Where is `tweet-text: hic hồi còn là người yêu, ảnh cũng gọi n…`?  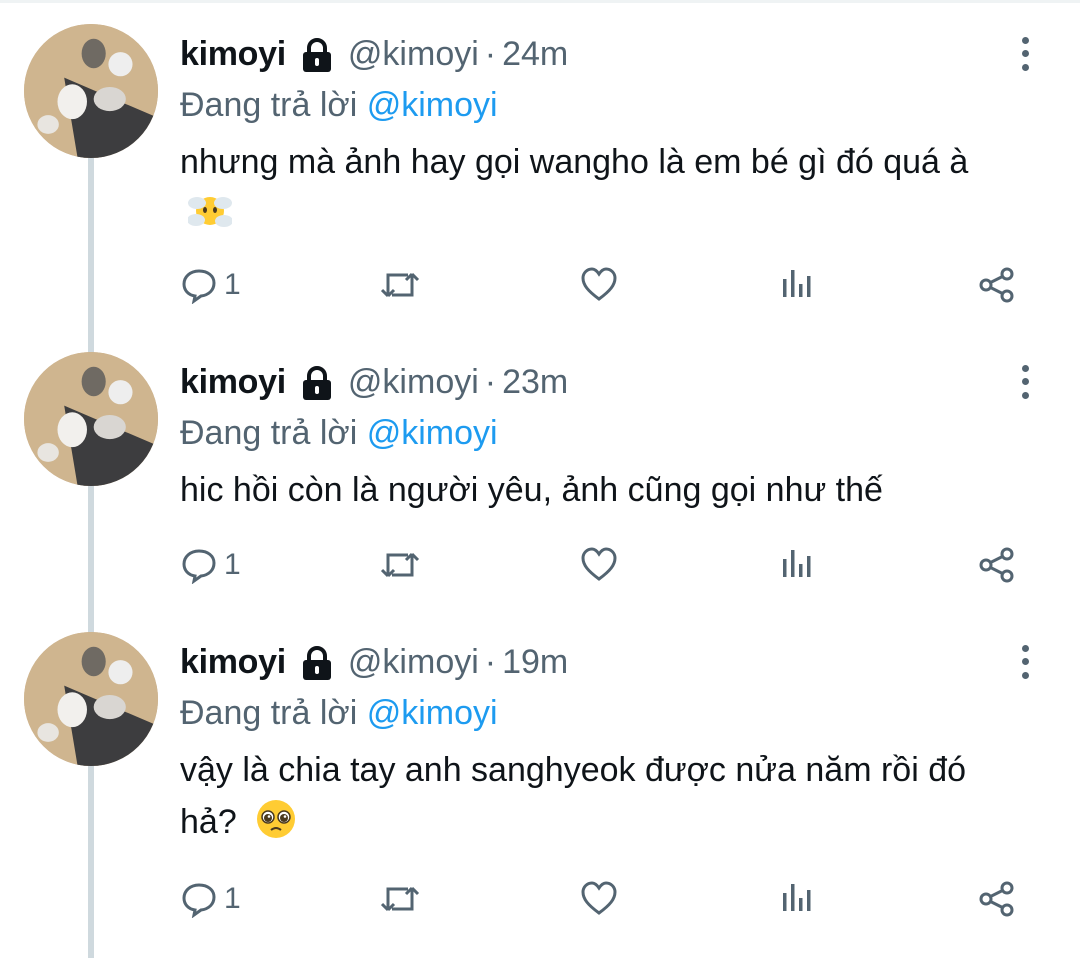
tweet-text: hic hồi còn là người yêu, ảnh cũng gọi n… is located at coordinates (610, 490).